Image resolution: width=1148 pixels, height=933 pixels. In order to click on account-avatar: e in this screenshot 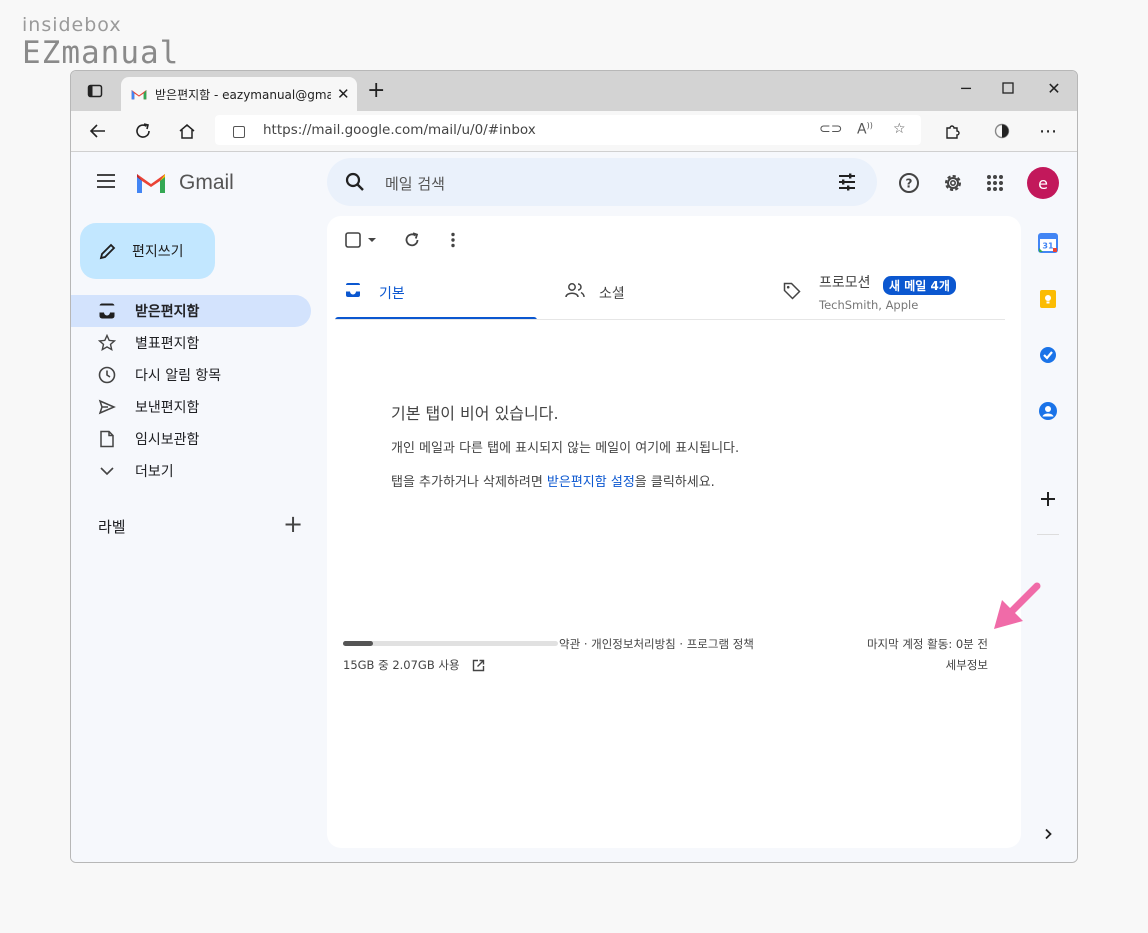, I will do `click(1043, 183)`.